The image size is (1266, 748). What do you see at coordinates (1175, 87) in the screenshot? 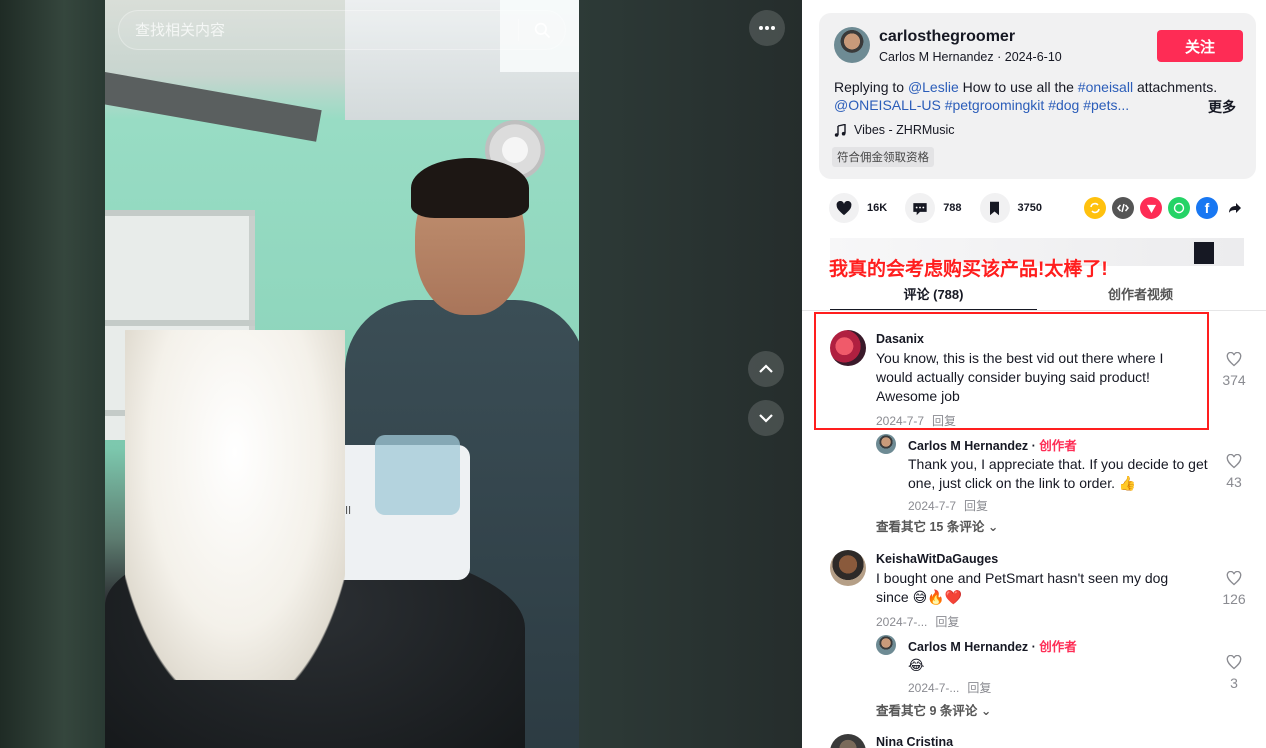
I see `desc-after: attachments.` at bounding box center [1175, 87].